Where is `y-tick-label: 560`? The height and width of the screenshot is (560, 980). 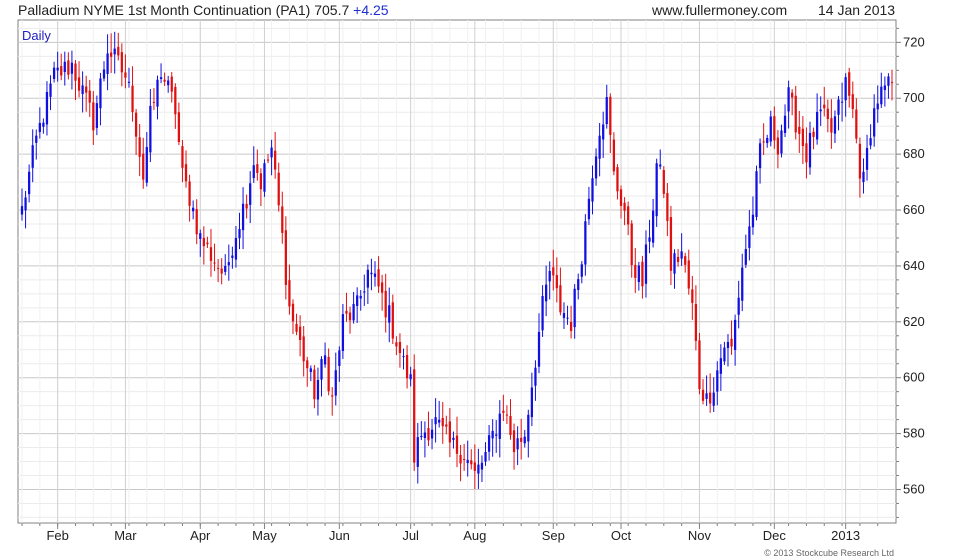
y-tick-label: 560 is located at coordinates (914, 488).